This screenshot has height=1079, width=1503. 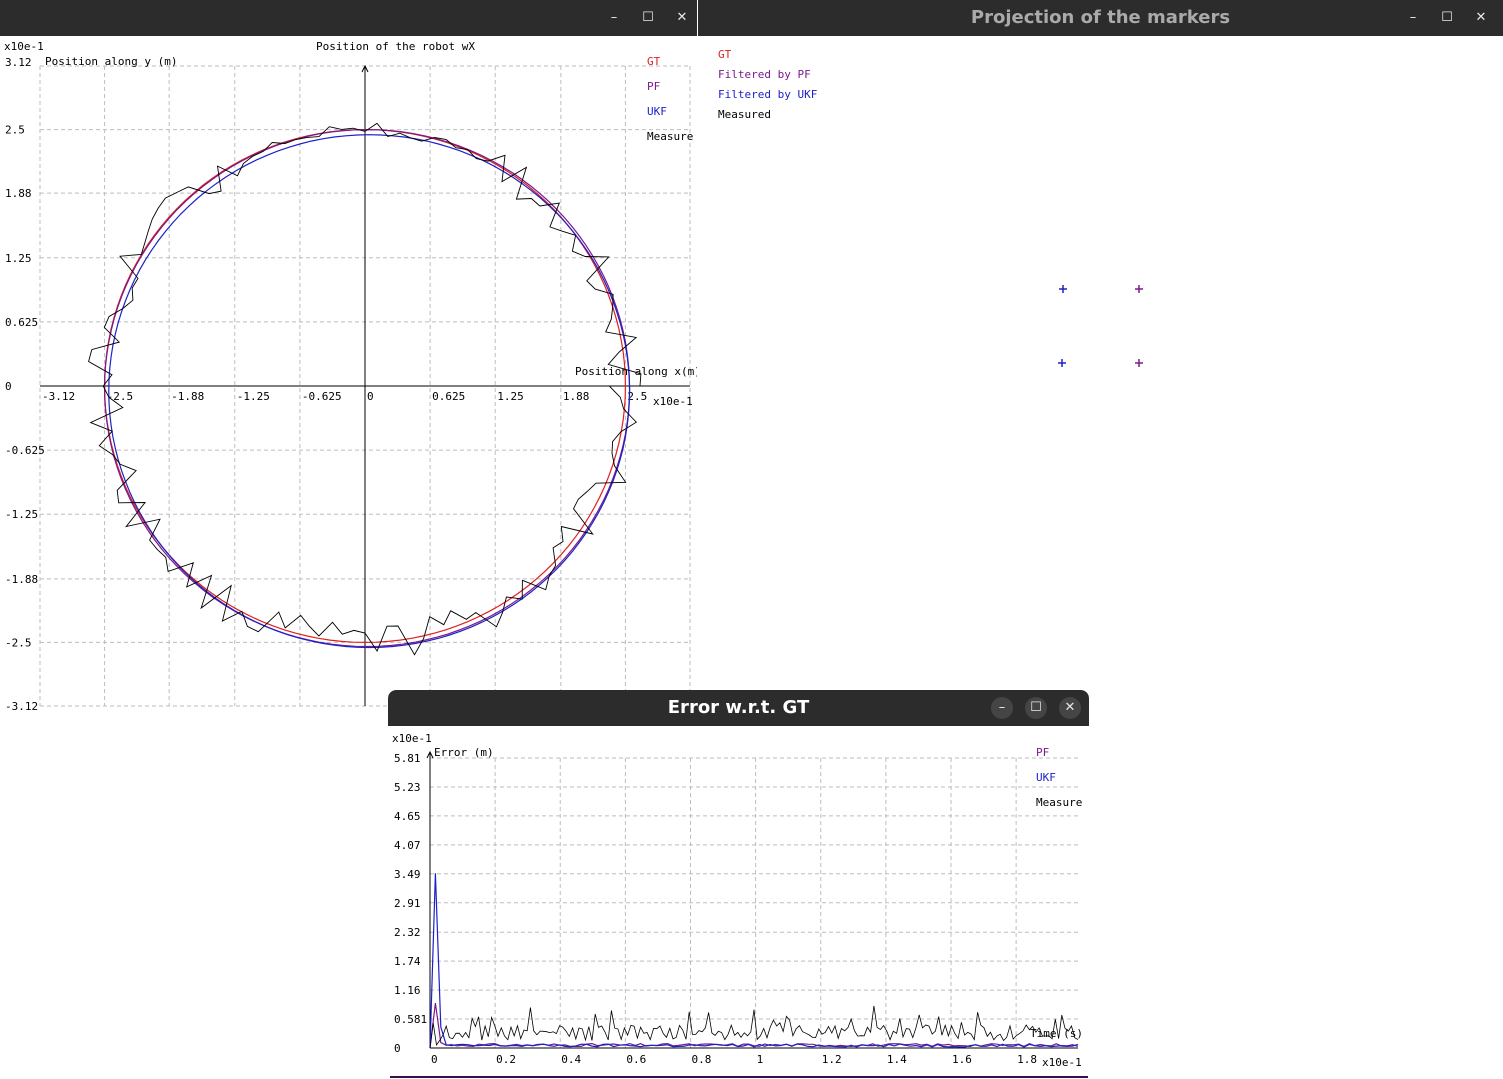 I want to click on x-tick-label: 1.4, so click(x=897, y=1059).